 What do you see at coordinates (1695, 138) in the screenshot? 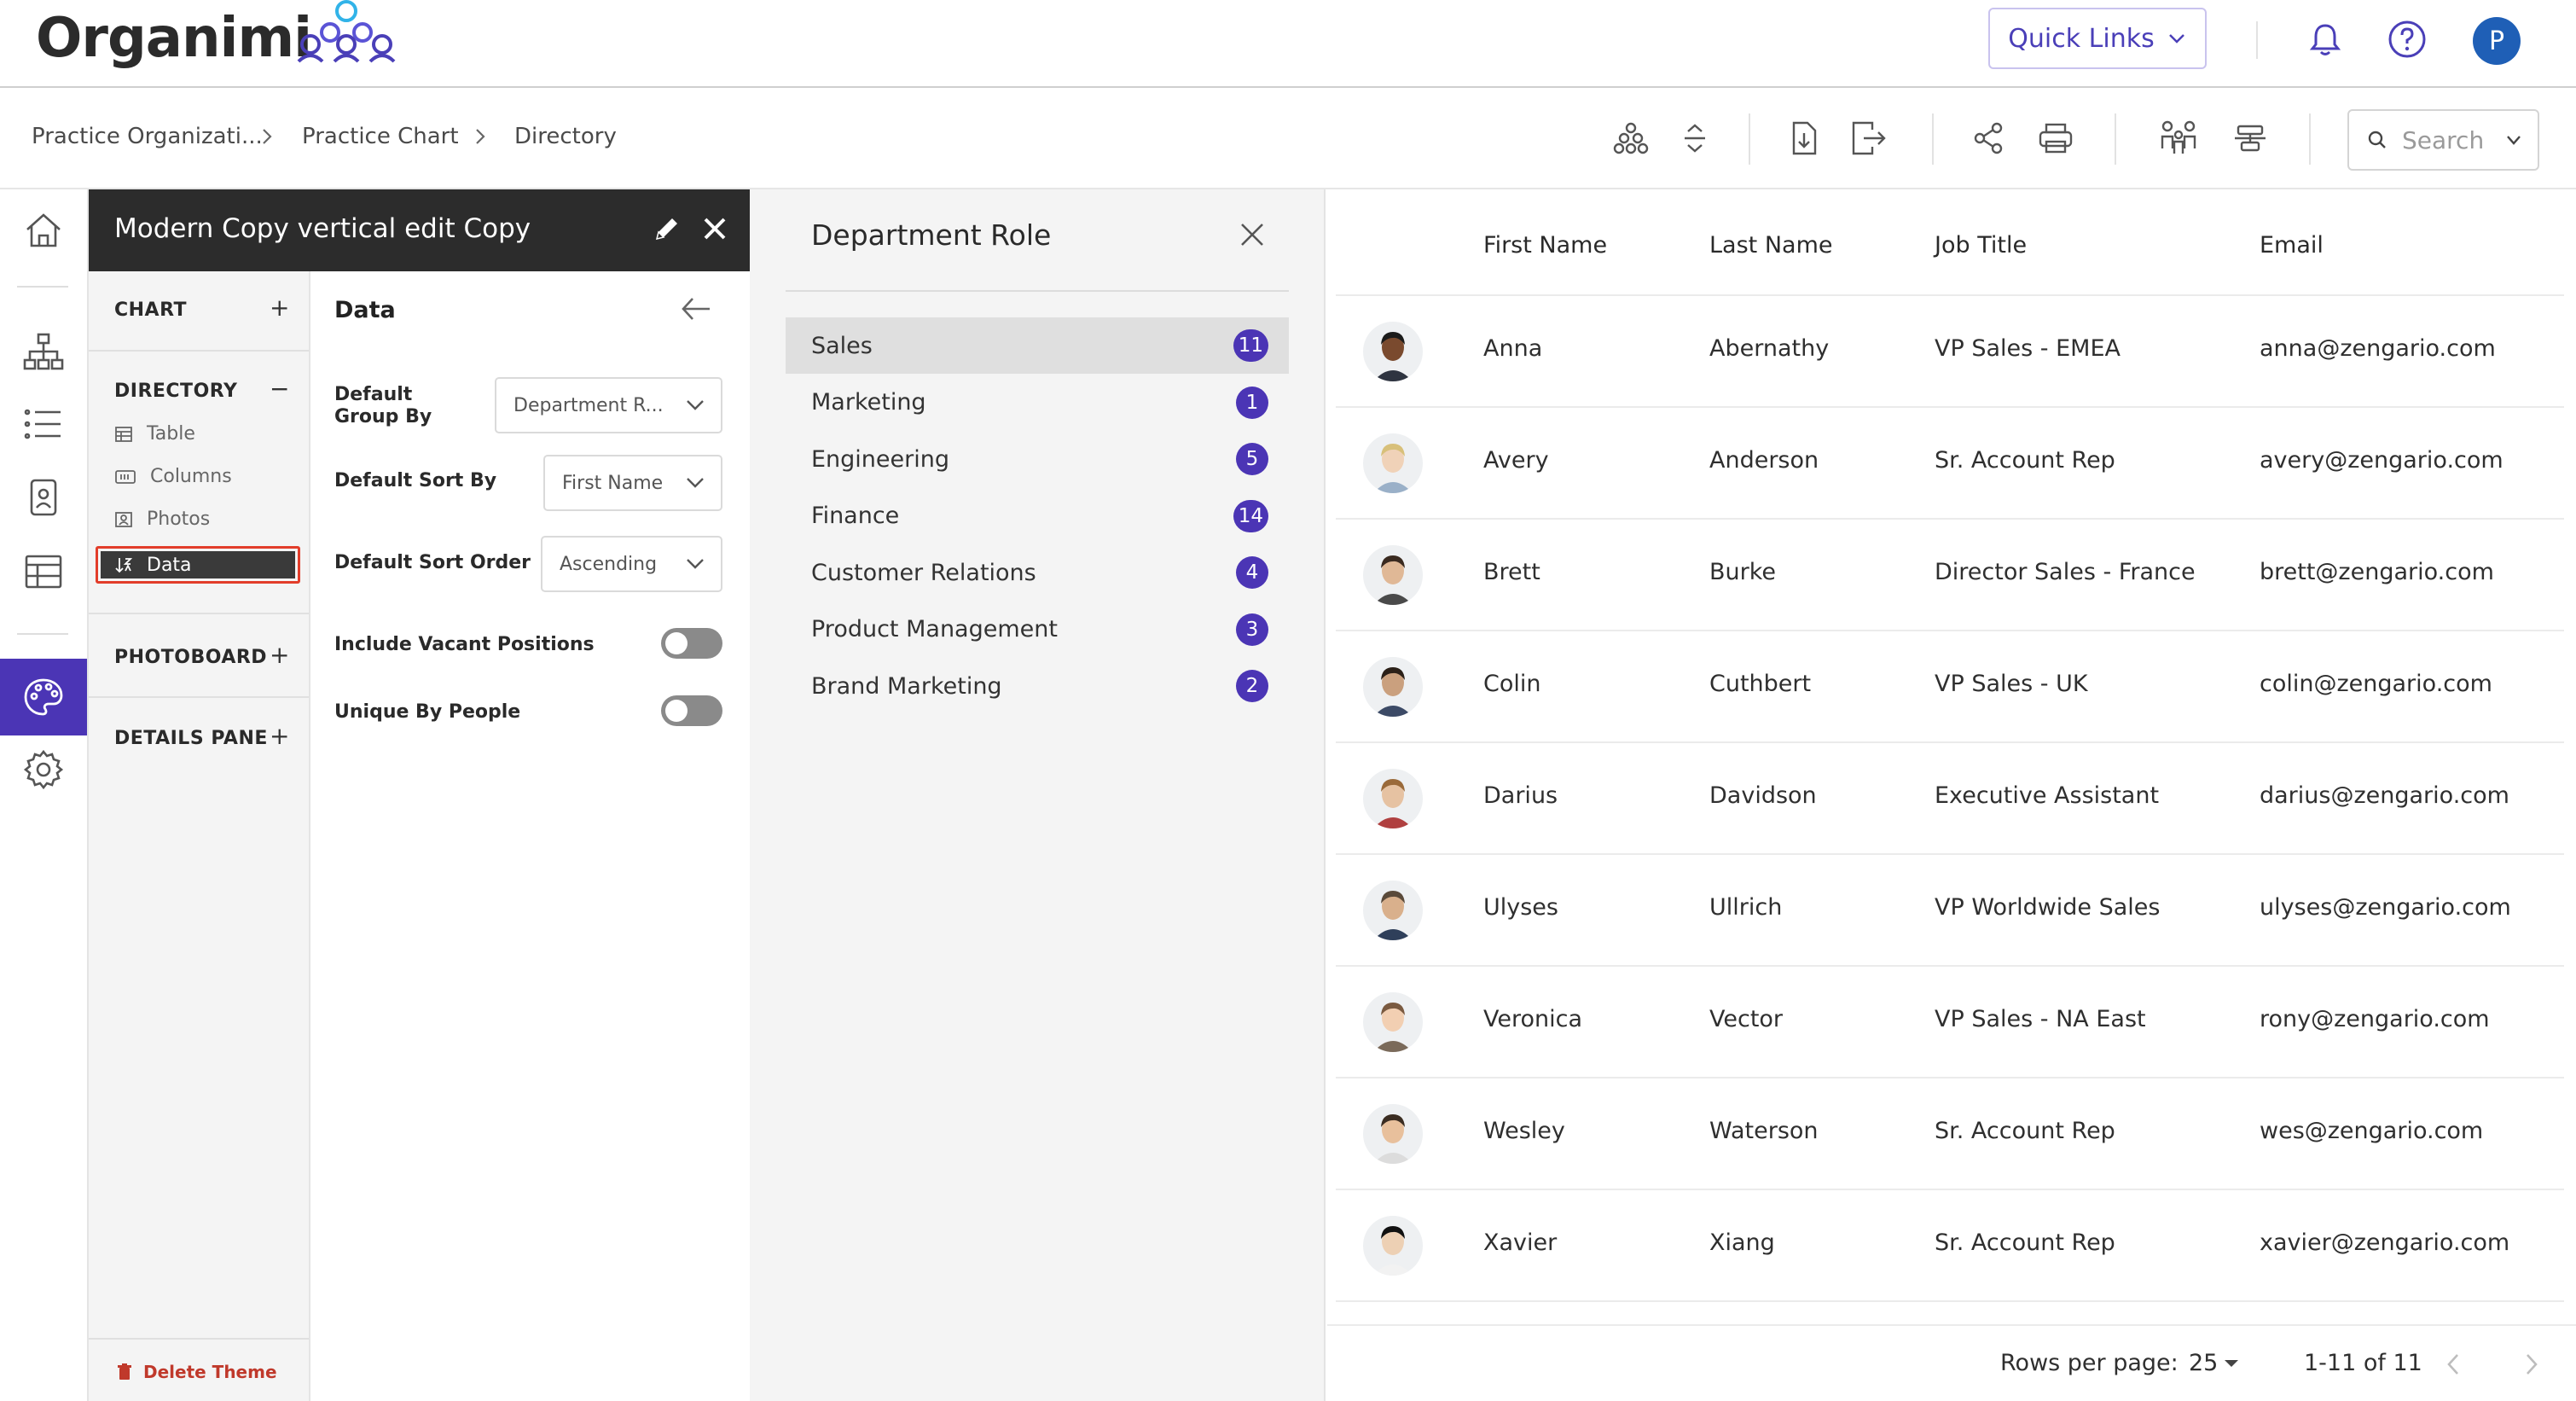
I see `expand-collapse-icon` at bounding box center [1695, 138].